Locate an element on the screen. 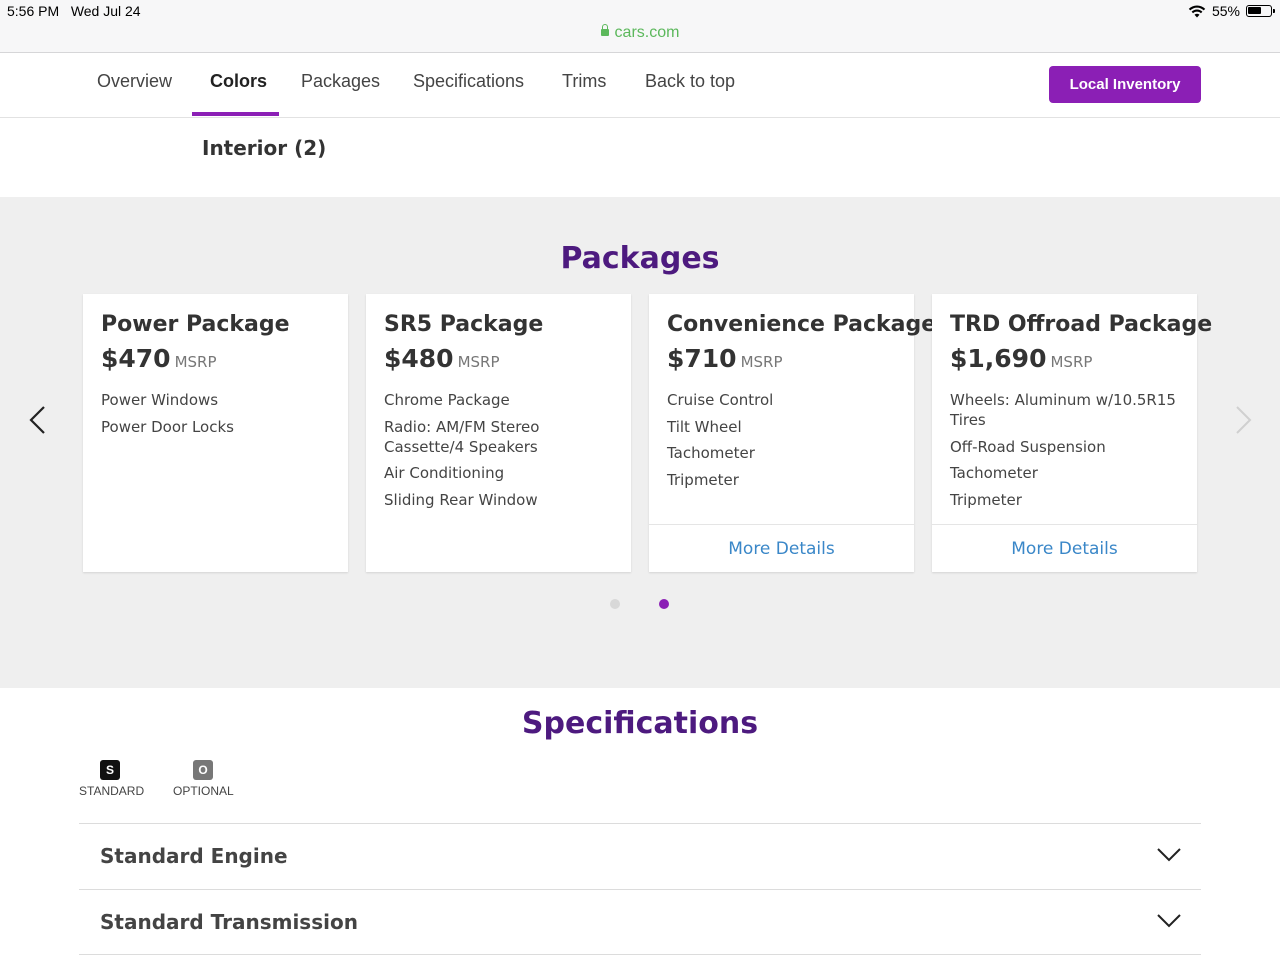 Image resolution: width=1280 pixels, height=960 pixels. optional-badge-icon: O is located at coordinates (203, 770).